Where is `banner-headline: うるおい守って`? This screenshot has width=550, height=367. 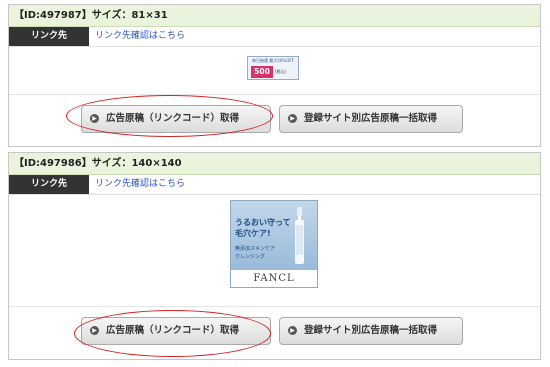 banner-headline: うるおい守って is located at coordinates (263, 222).